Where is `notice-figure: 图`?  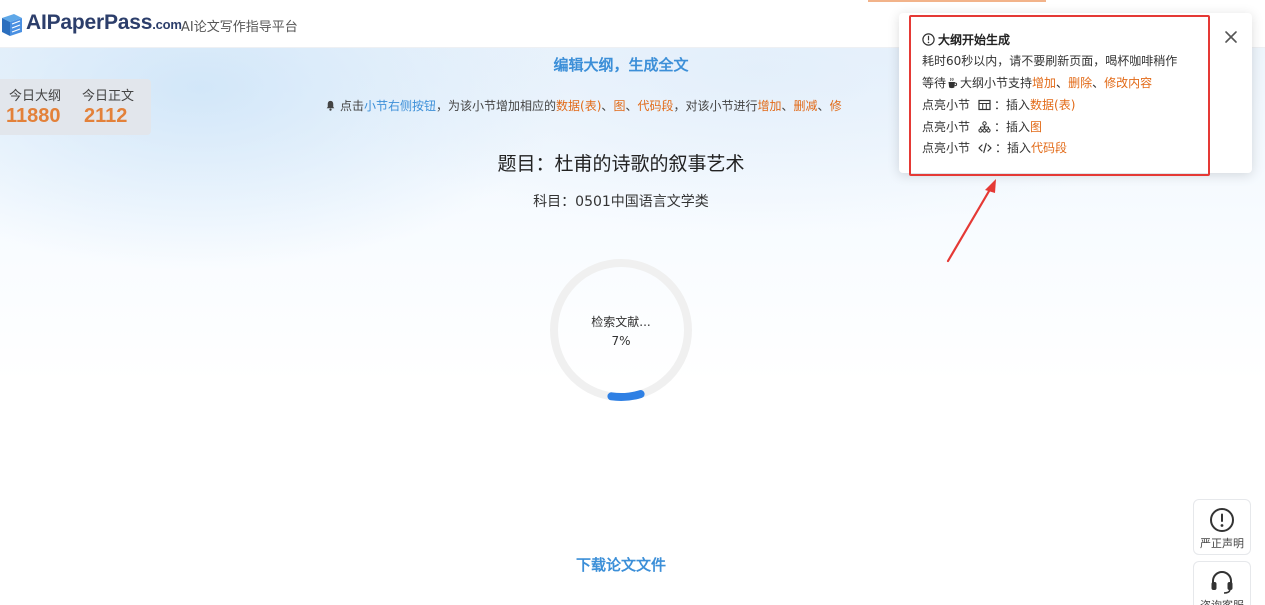 notice-figure: 图 is located at coordinates (619, 106).